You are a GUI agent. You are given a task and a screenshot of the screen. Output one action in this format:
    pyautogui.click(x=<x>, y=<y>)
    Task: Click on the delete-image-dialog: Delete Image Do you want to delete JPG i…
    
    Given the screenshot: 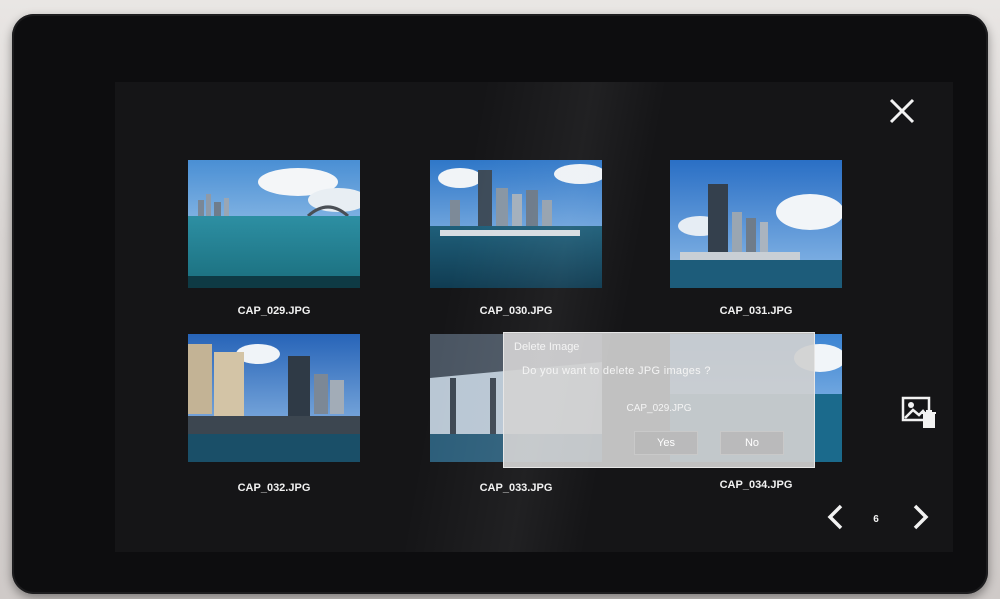 What is the action you would take?
    pyautogui.click(x=659, y=400)
    